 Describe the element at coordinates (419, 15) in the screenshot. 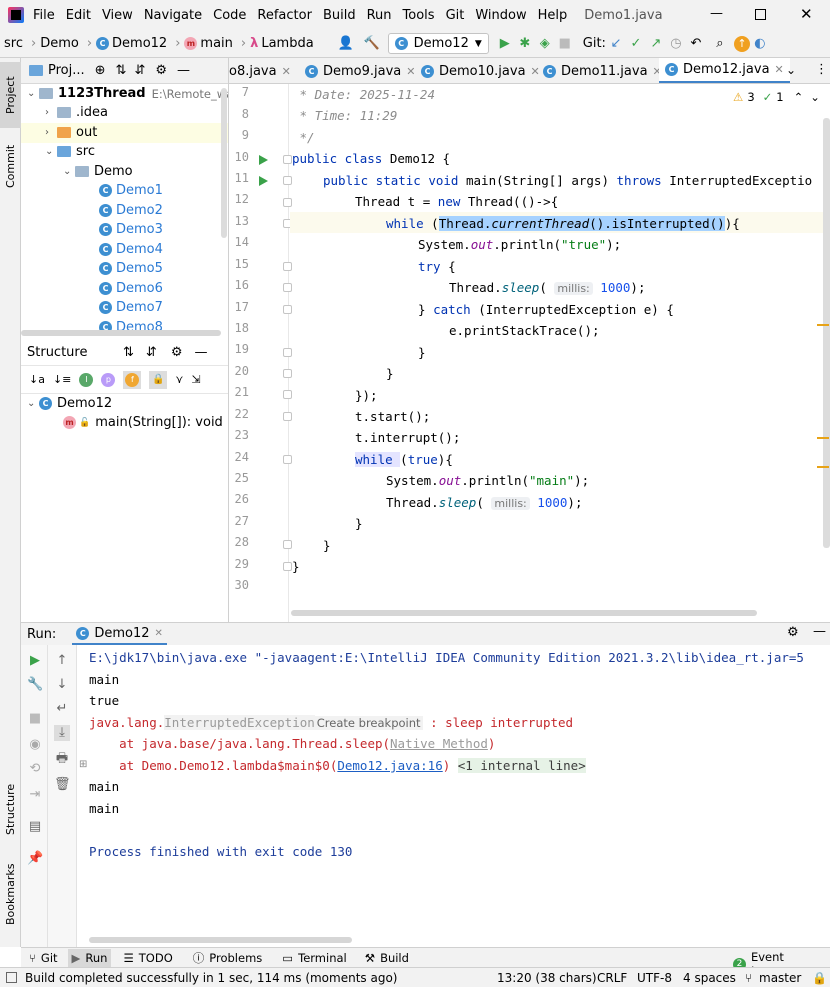

I see `menu-tools: Tools` at that location.